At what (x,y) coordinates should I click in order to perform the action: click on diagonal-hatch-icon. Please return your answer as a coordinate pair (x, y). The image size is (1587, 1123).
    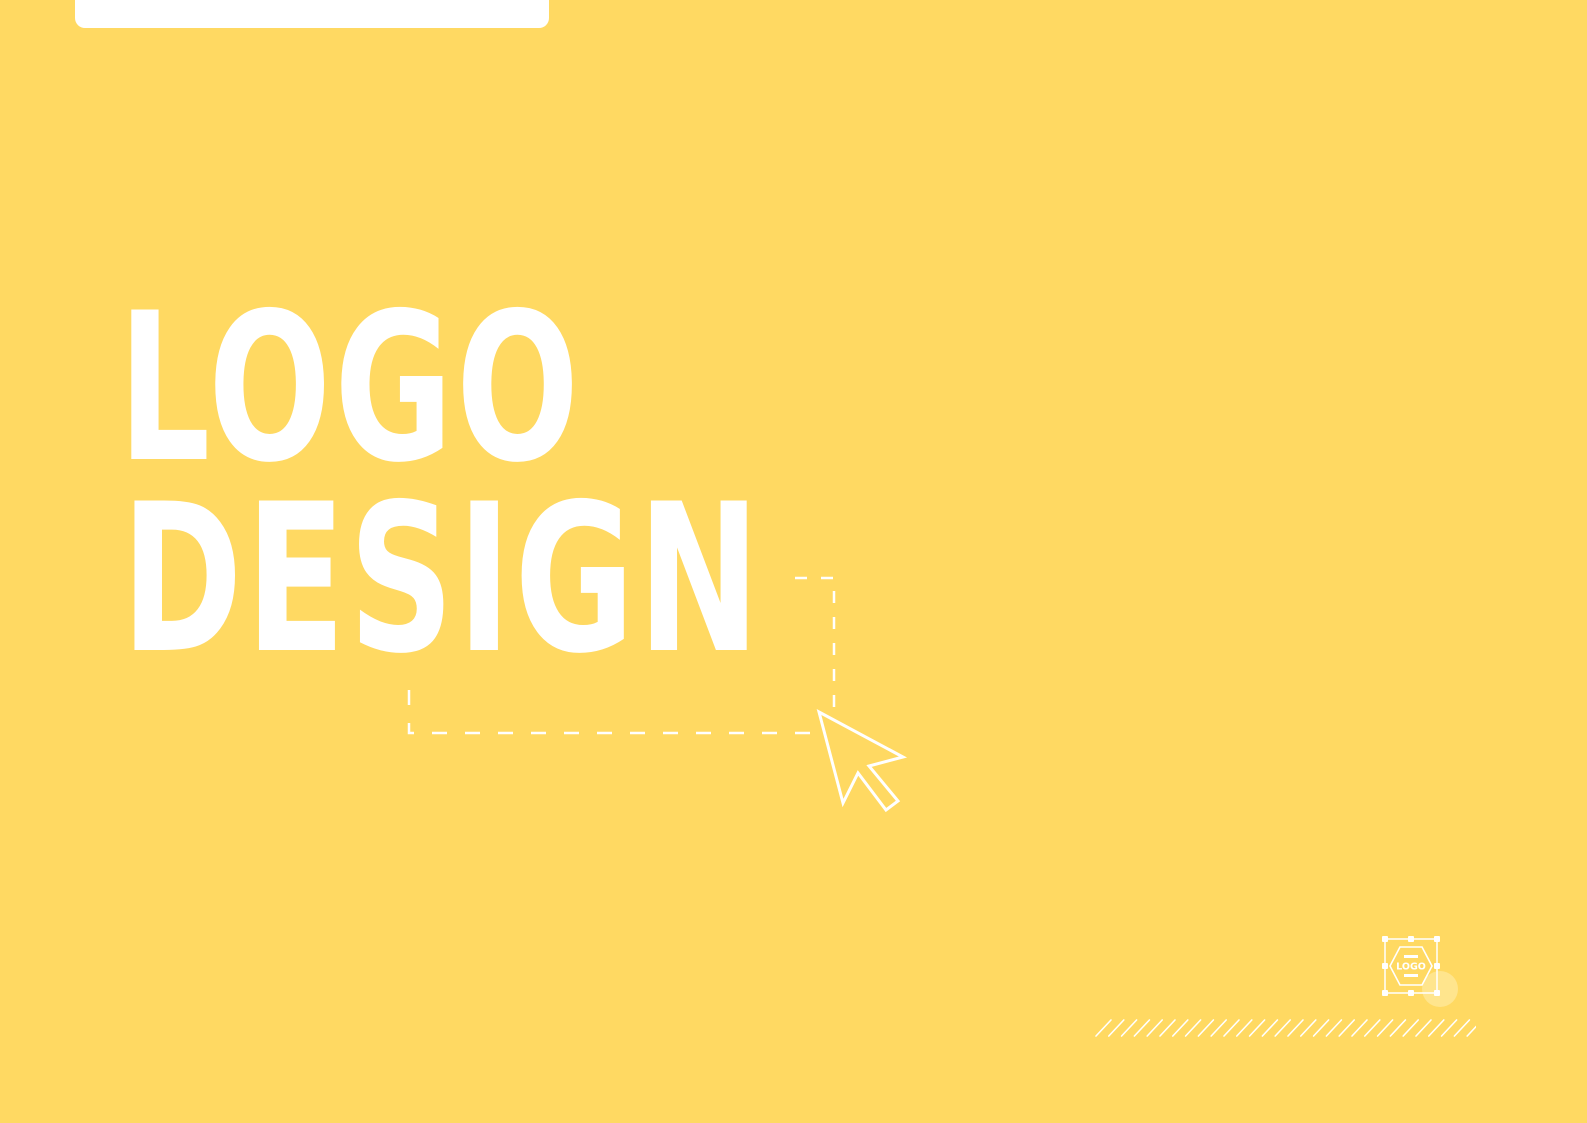
    Looking at the image, I should click on (1285, 1028).